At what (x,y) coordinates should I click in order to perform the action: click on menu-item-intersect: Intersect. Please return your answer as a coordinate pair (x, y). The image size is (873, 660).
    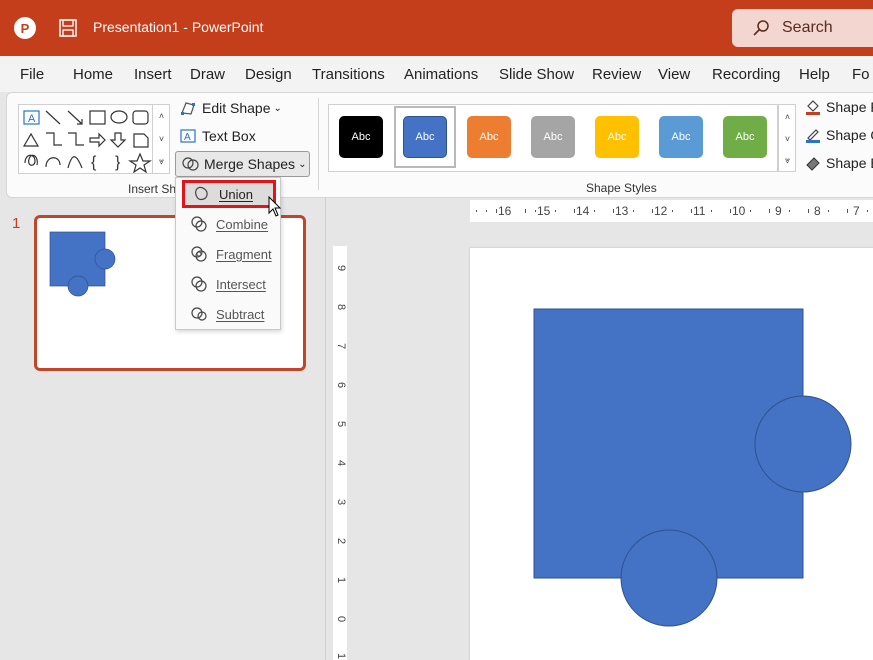
    Looking at the image, I should click on (229, 284).